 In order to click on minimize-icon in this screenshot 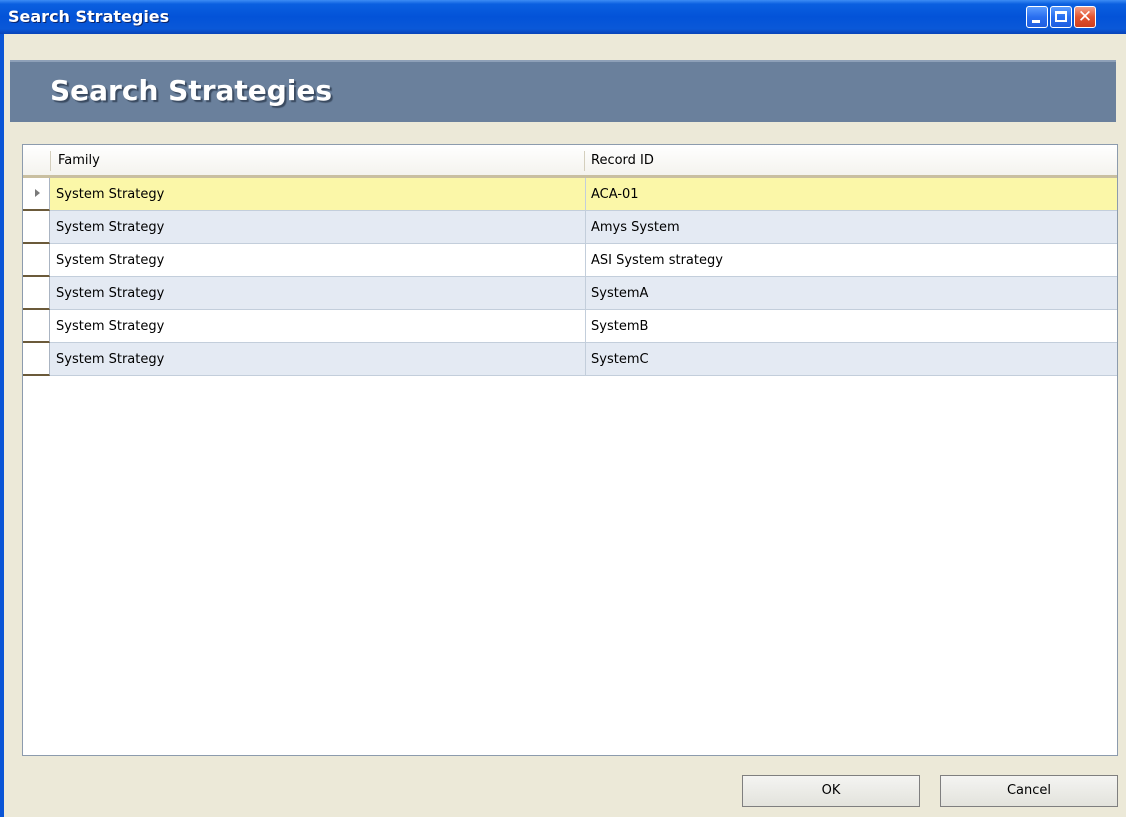, I will do `click(1036, 21)`.